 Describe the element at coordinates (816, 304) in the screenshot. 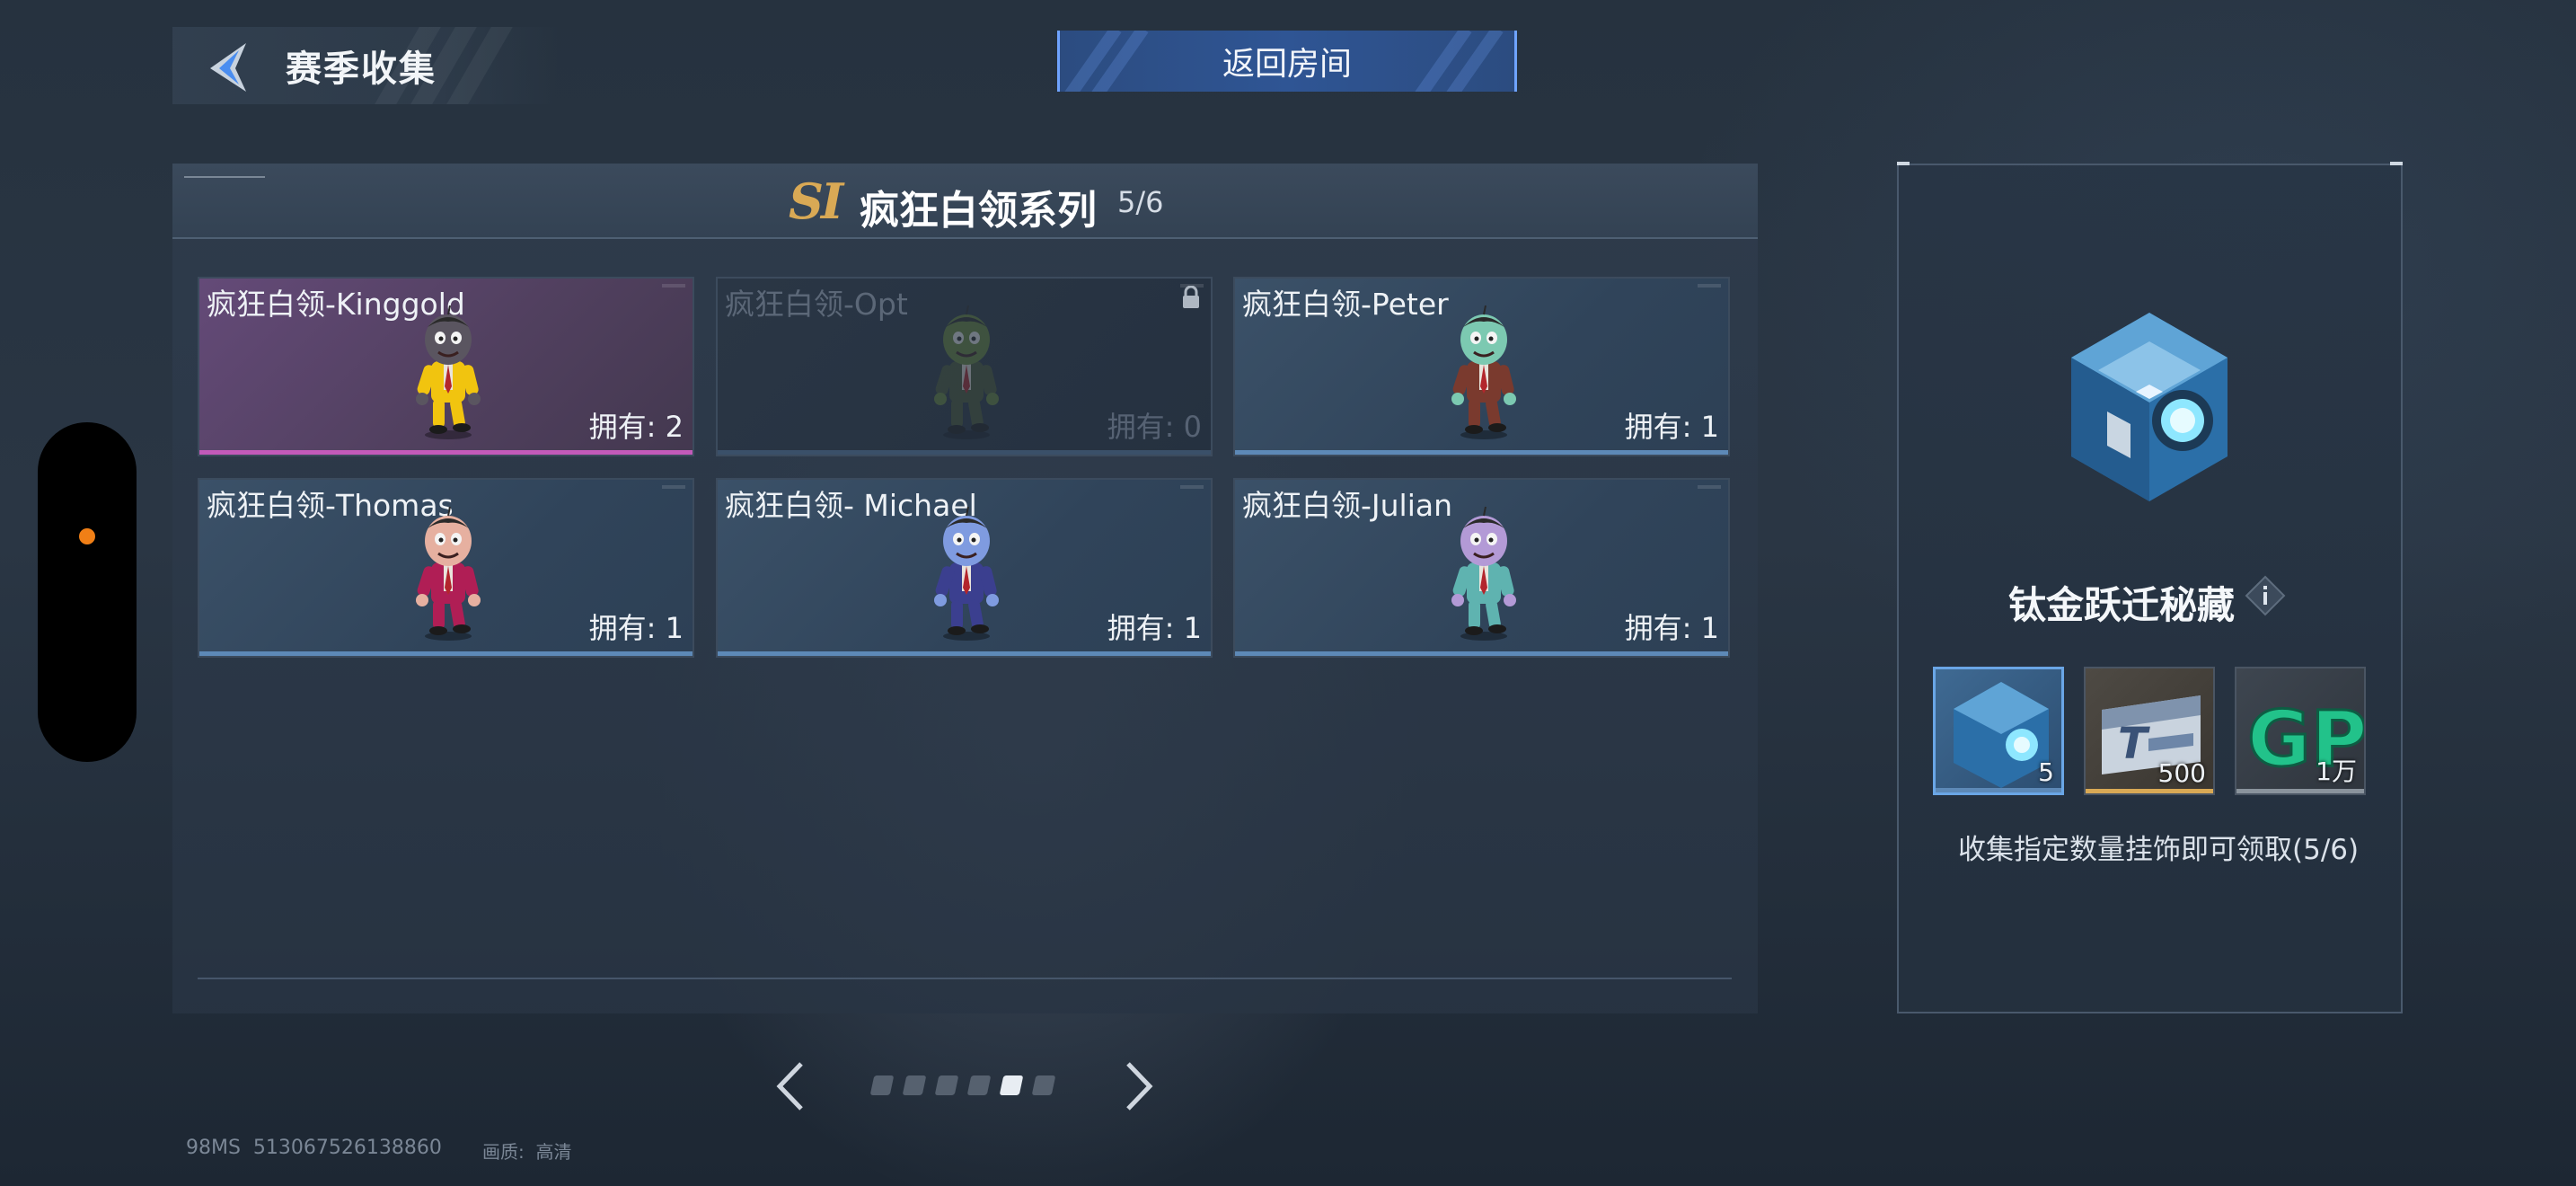

I see `card-name: 疯狂白领-Opt` at that location.